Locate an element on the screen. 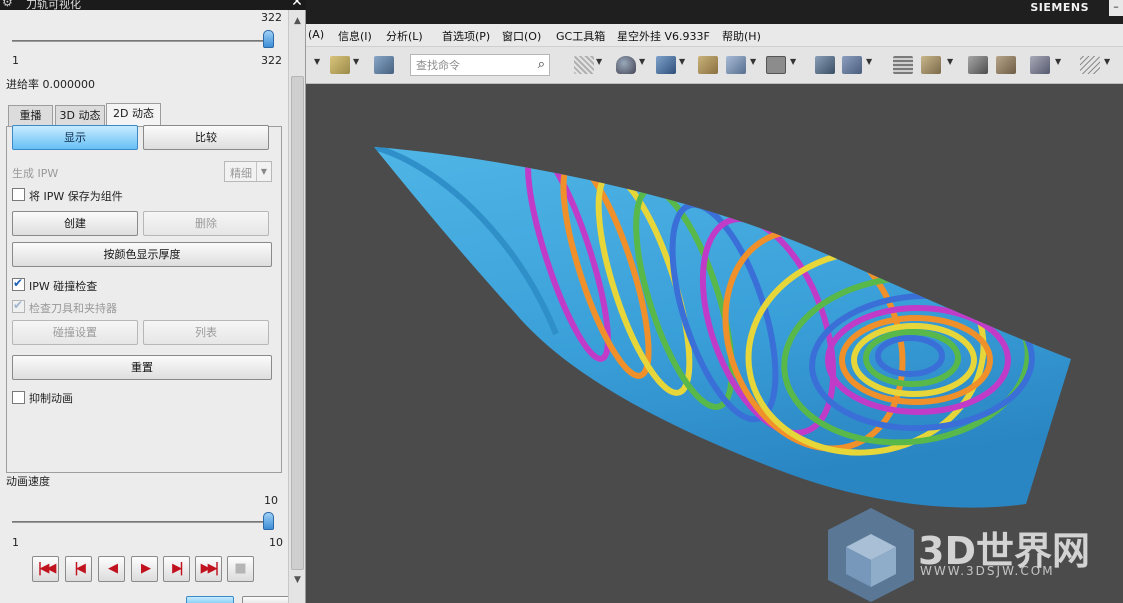 The height and width of the screenshot is (603, 1123). command-search: ⌕ is located at coordinates (480, 65).